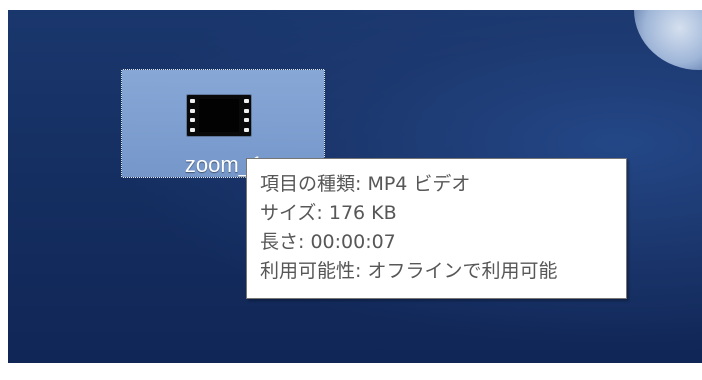  Describe the element at coordinates (365, 184) in the screenshot. I see `tooltip-item-type: 項目の種類: MP4 ビデオ` at that location.